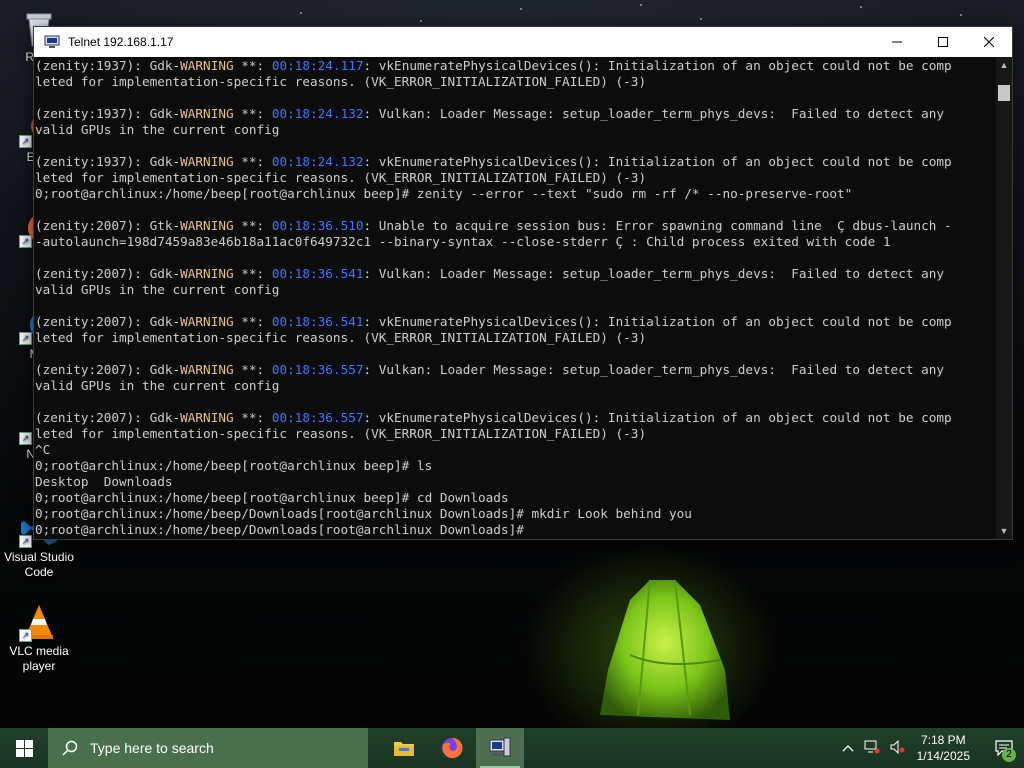 Image resolution: width=1024 pixels, height=768 pixels. I want to click on windows-logo-icon, so click(24, 748).